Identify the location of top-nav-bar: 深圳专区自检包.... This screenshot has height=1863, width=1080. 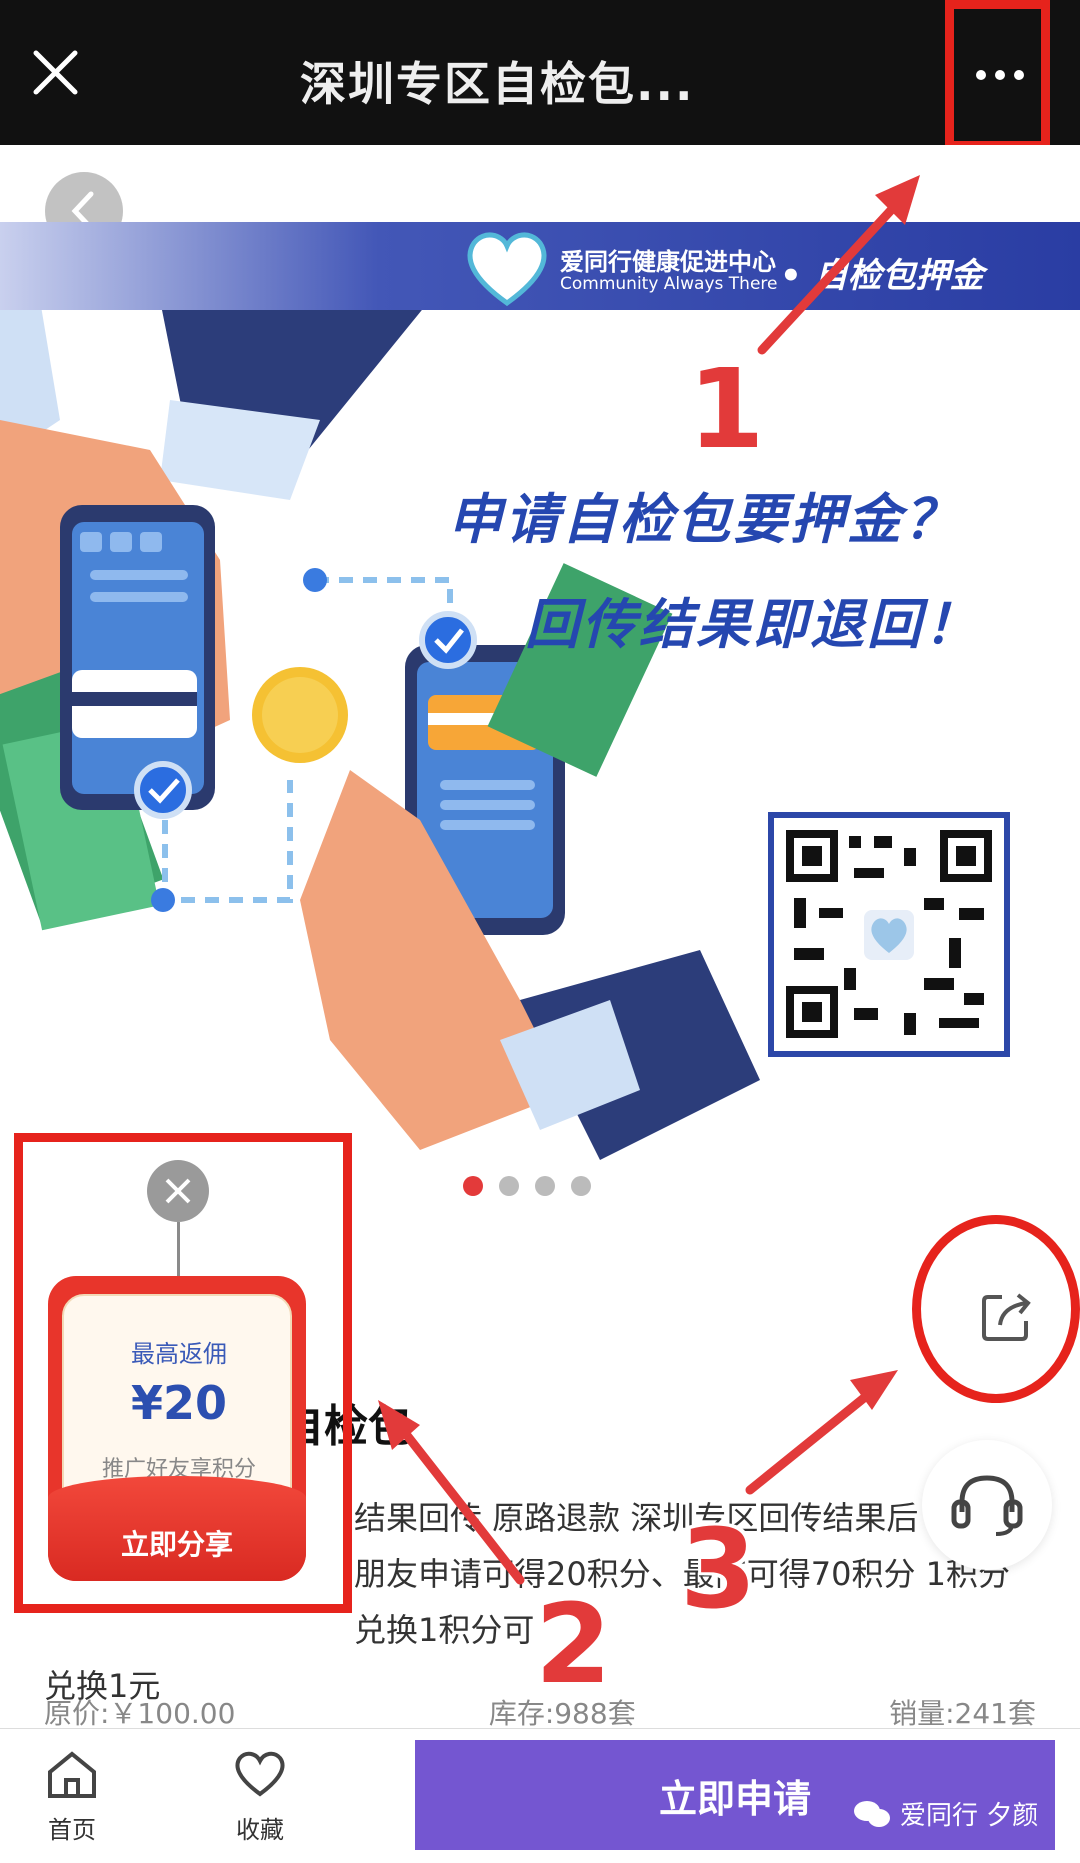
(540, 72).